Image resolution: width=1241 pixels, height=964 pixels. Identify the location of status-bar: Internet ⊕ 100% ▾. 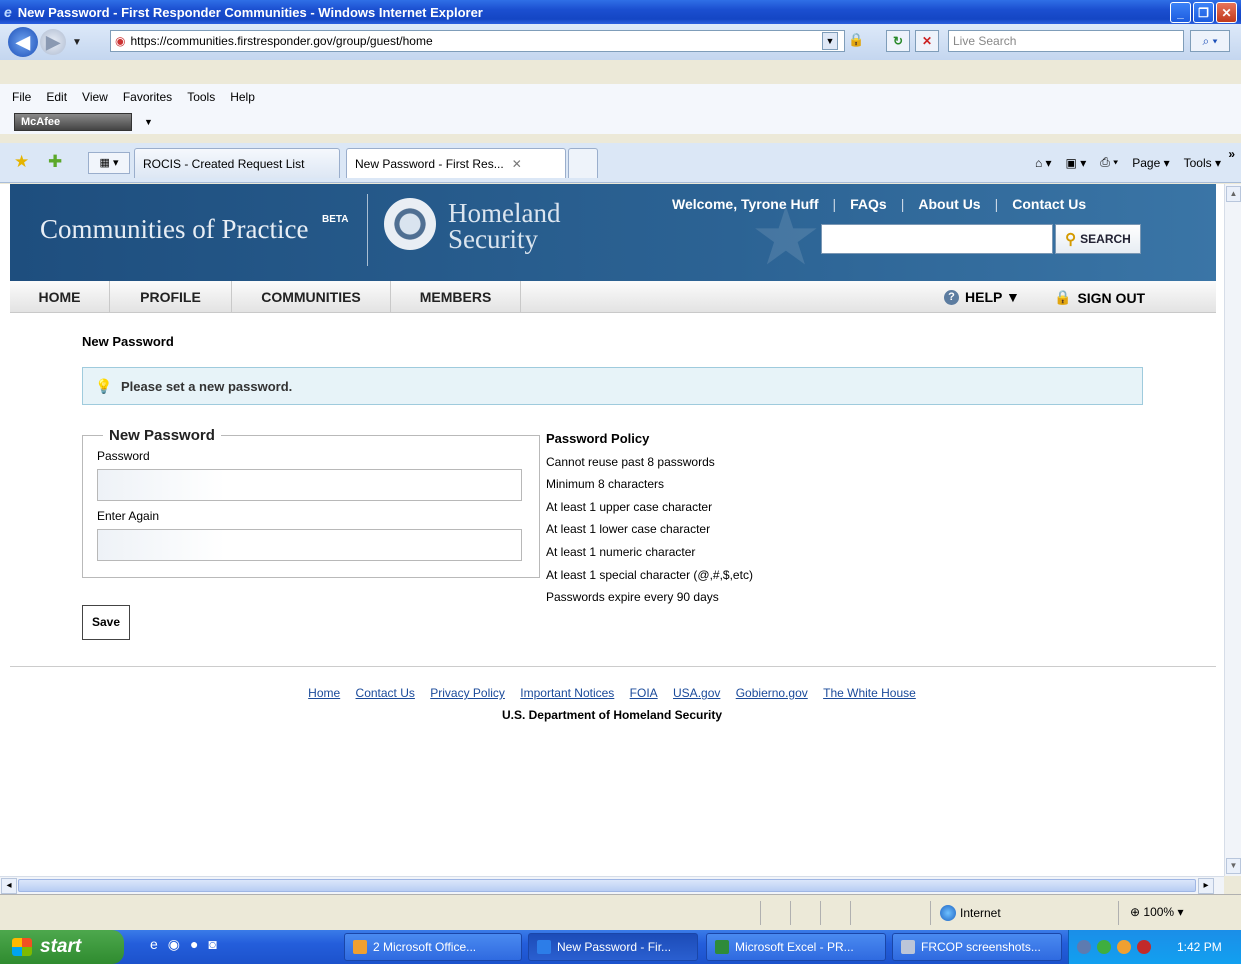
(620, 912).